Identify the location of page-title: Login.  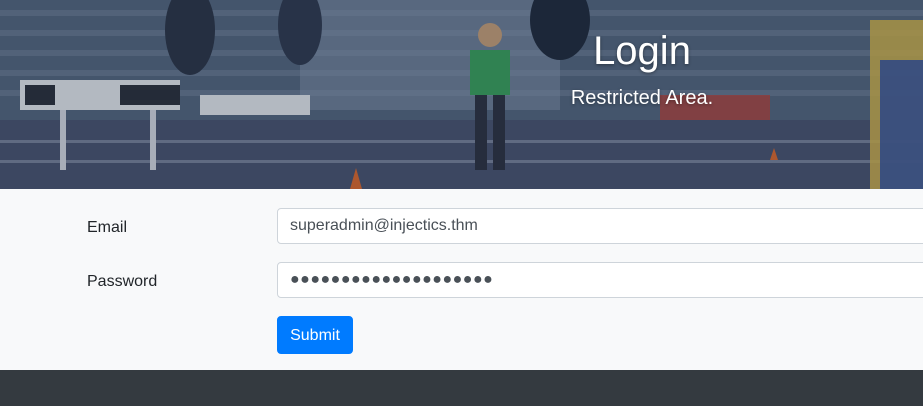
(642, 51).